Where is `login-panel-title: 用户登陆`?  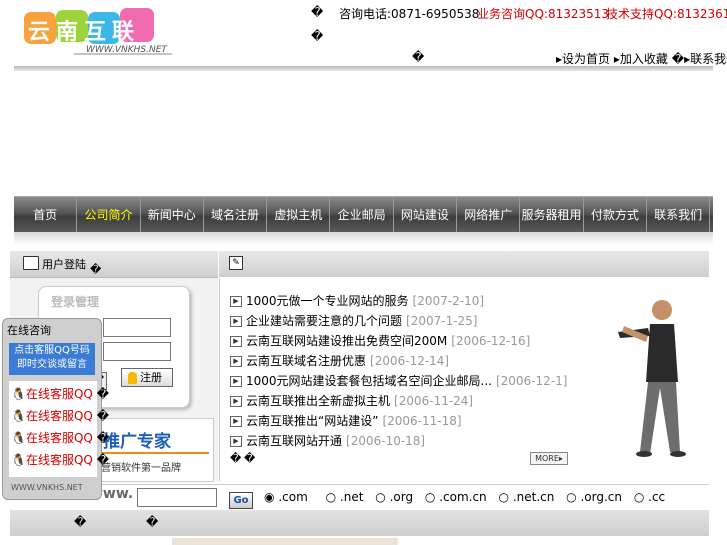
login-panel-title: 用户登陆 is located at coordinates (64, 264).